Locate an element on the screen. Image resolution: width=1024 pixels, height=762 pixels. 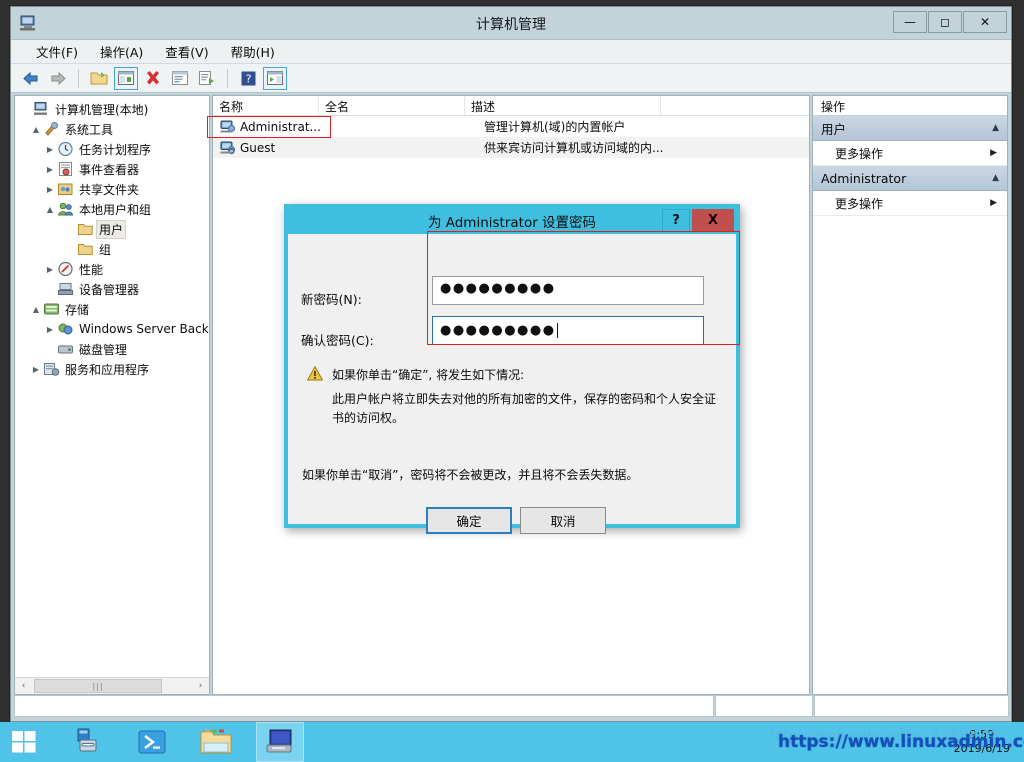
tree-item-disk-management: 磁盘管理 is located at coordinates (112, 349).